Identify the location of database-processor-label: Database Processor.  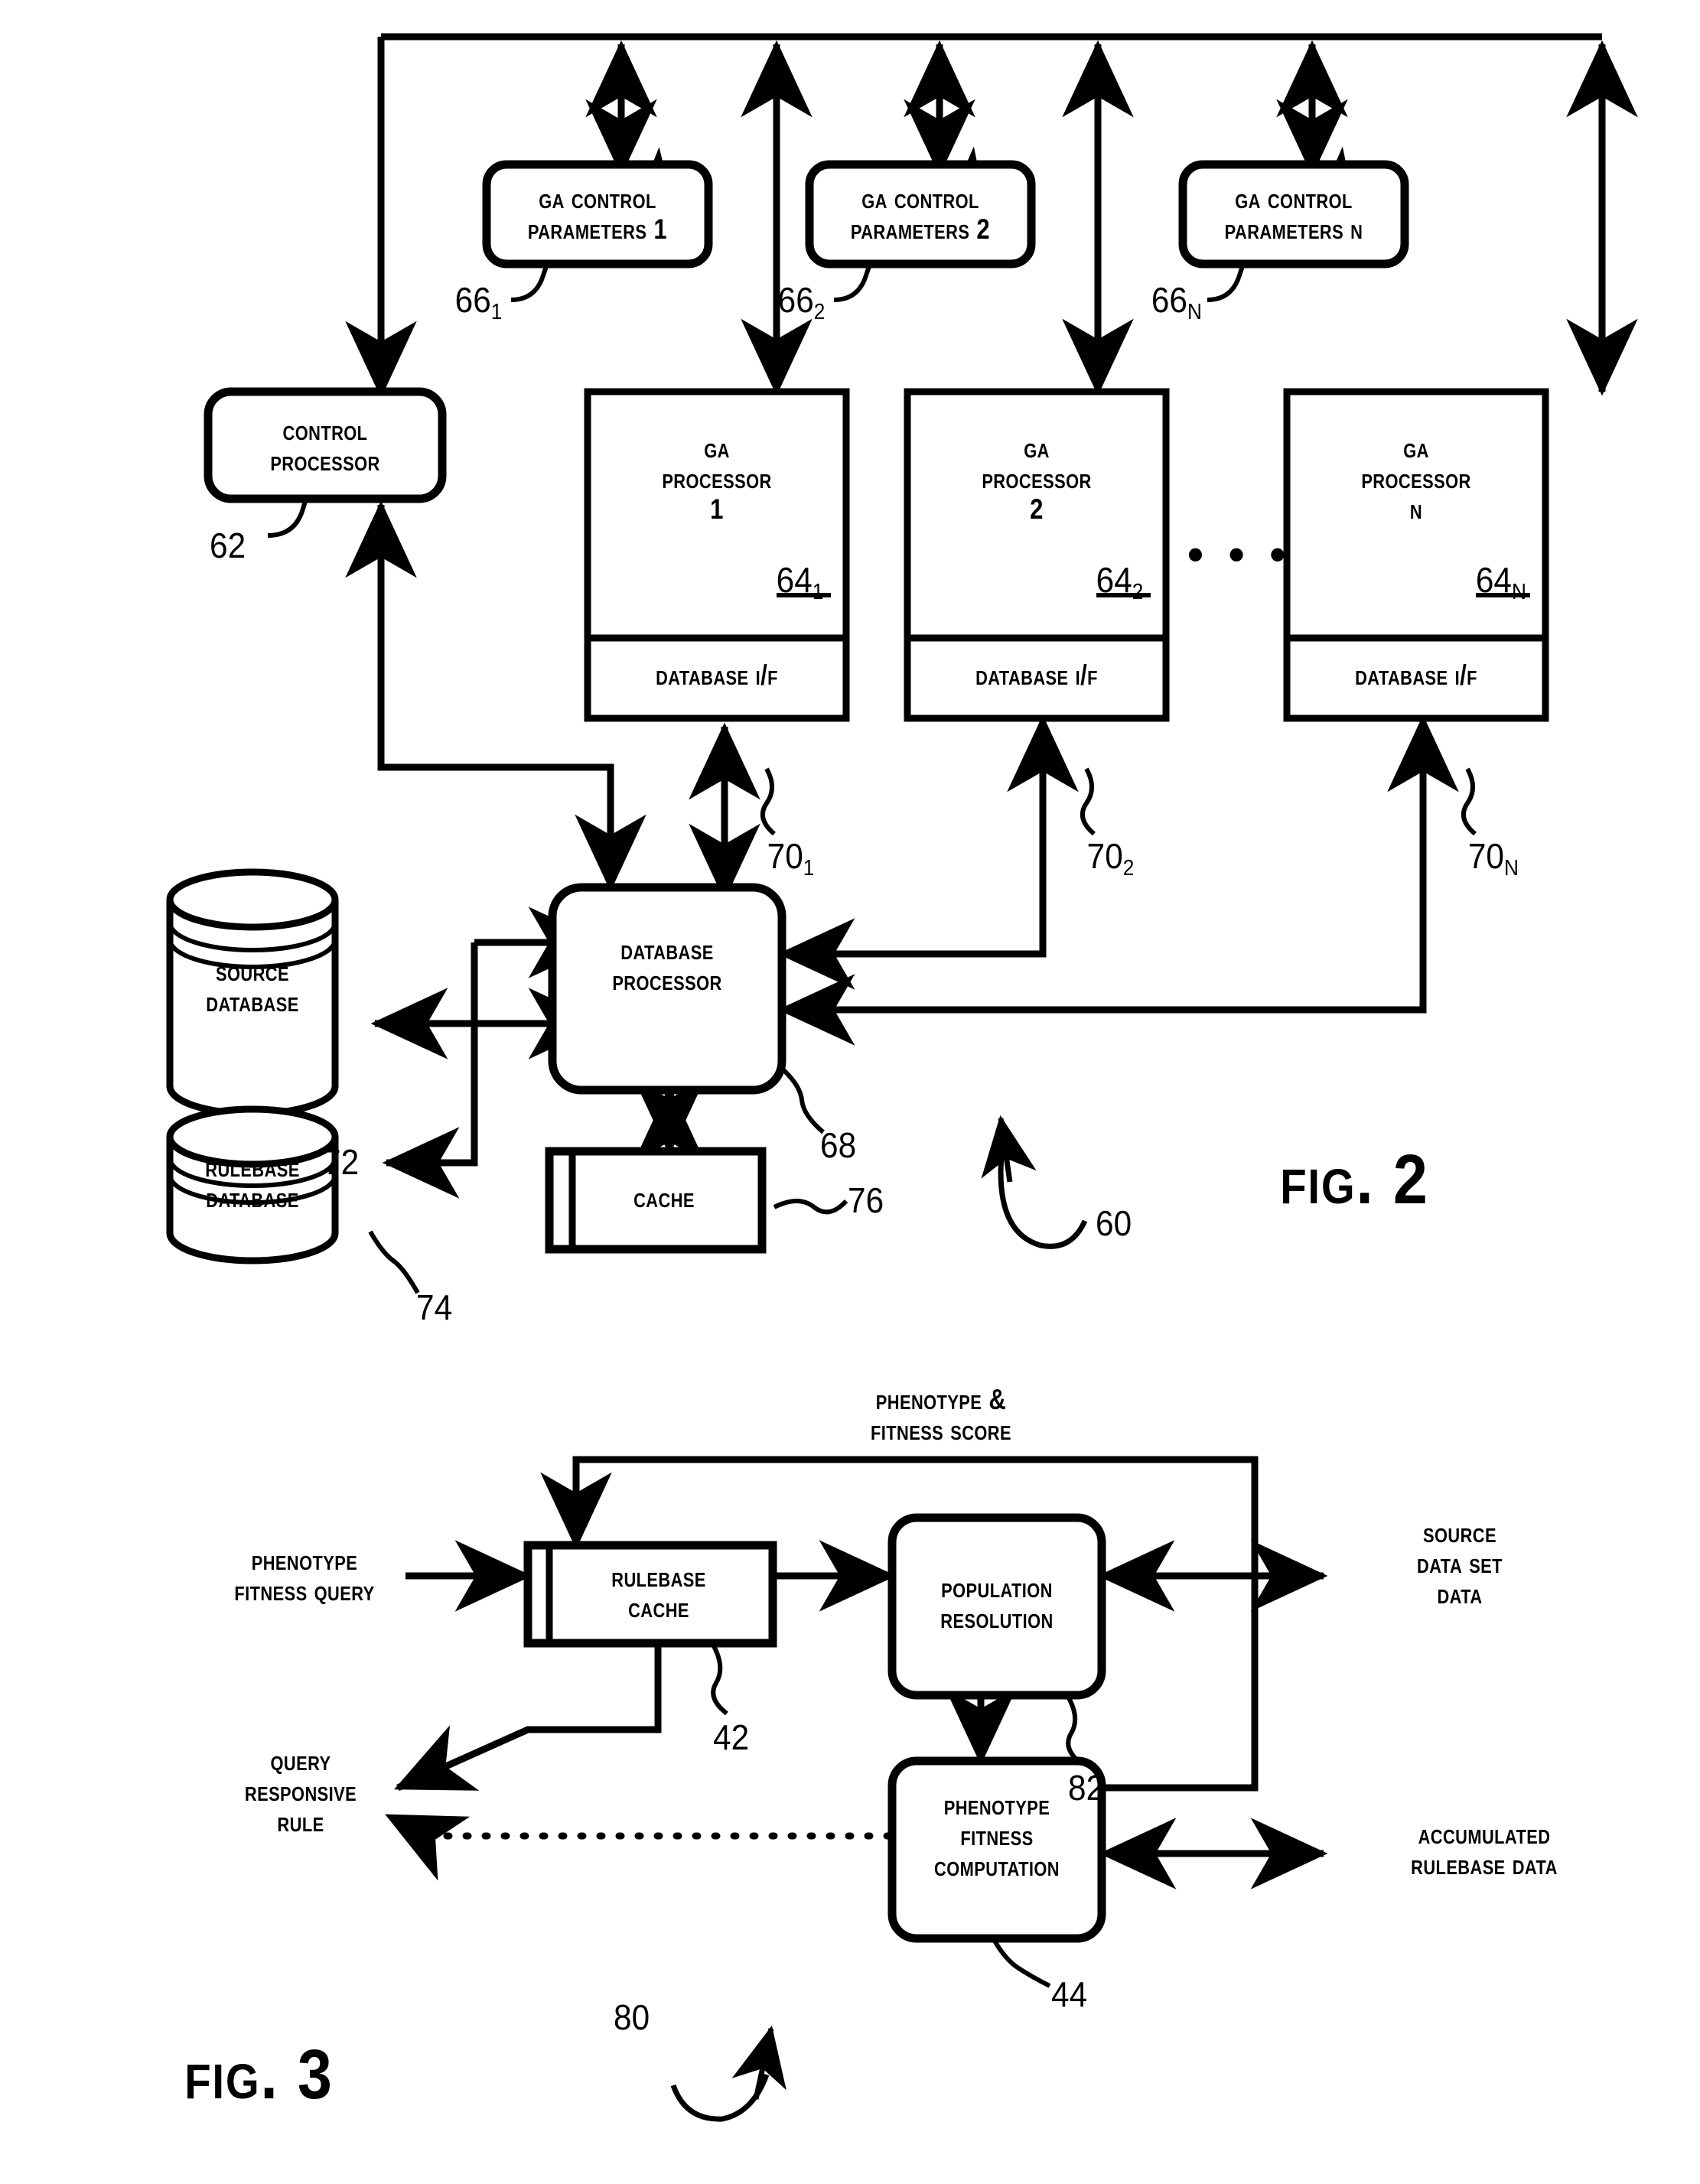
(667, 965).